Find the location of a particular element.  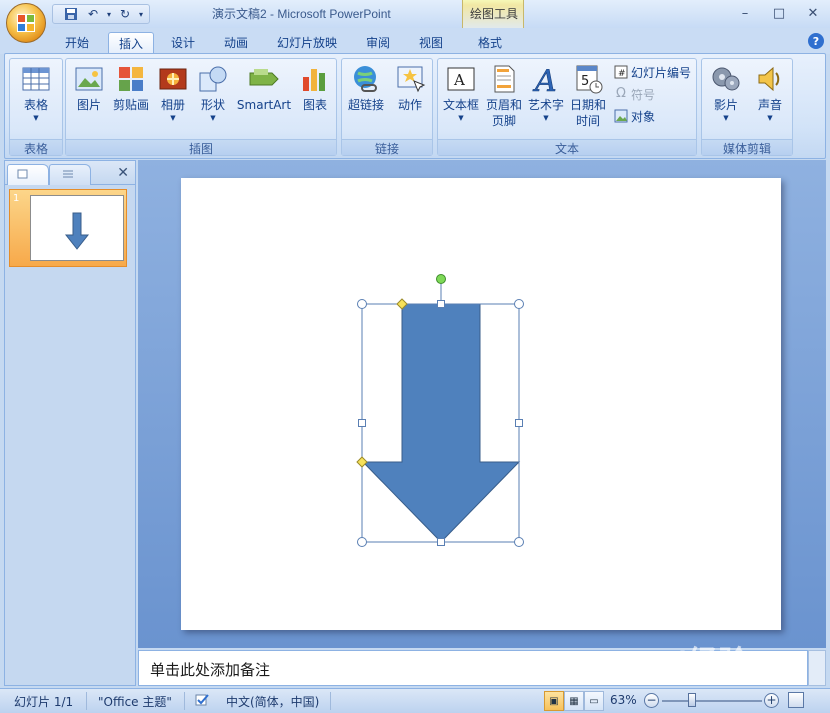

resize-handle-top-left is located at coordinates (362, 304).